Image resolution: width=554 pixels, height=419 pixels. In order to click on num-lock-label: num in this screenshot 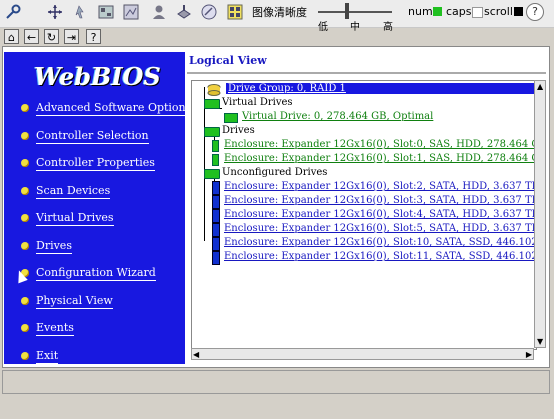, I will do `click(420, 11)`.